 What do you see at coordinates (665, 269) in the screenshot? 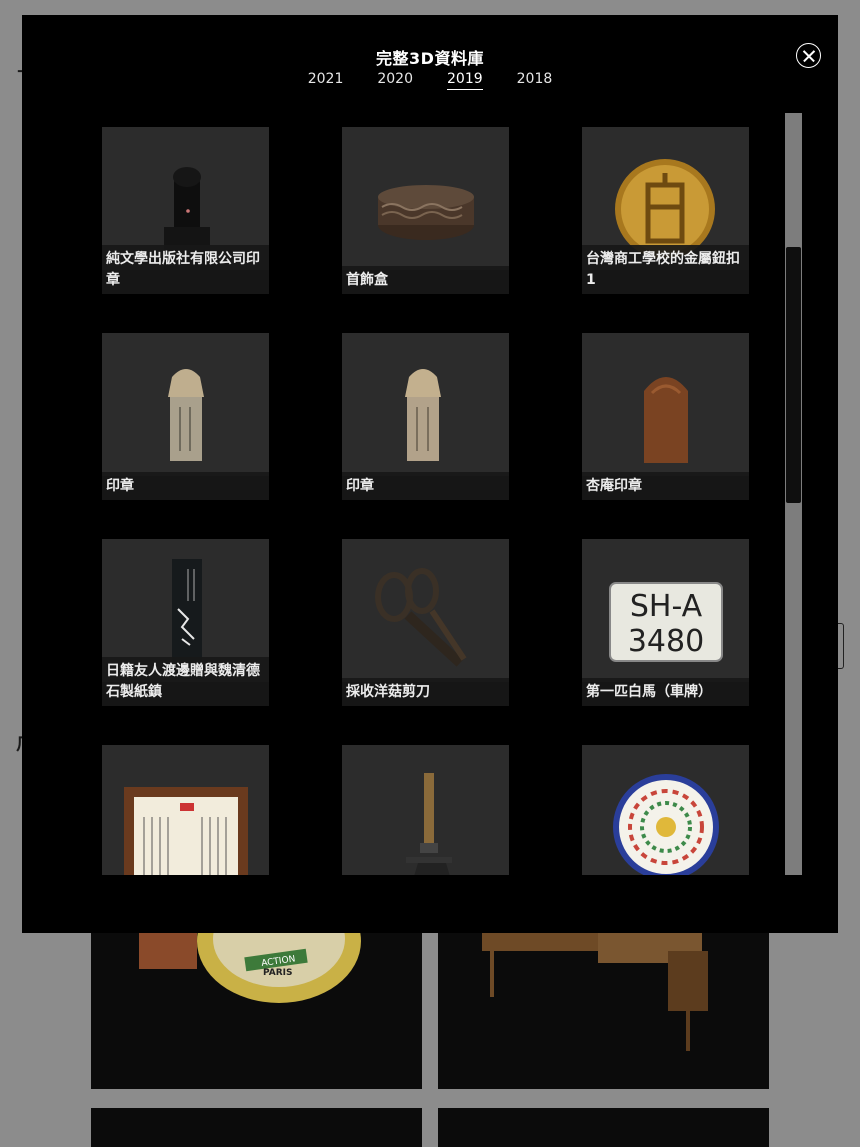
I see `item-label: 台灣商工學校的金屬鈕扣1` at bounding box center [665, 269].